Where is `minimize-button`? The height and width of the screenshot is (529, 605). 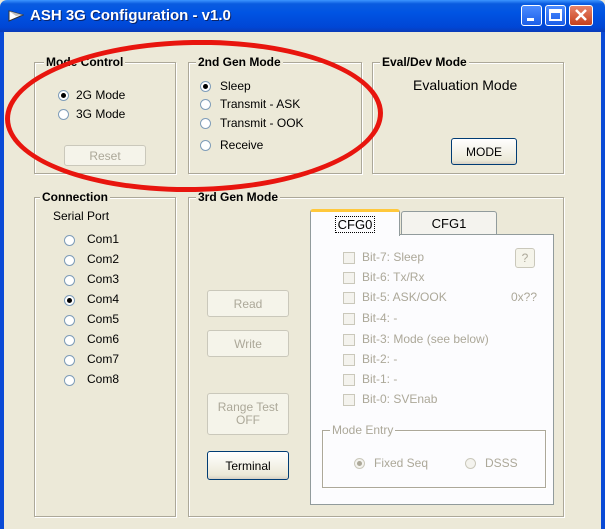 minimize-button is located at coordinates (531, 15).